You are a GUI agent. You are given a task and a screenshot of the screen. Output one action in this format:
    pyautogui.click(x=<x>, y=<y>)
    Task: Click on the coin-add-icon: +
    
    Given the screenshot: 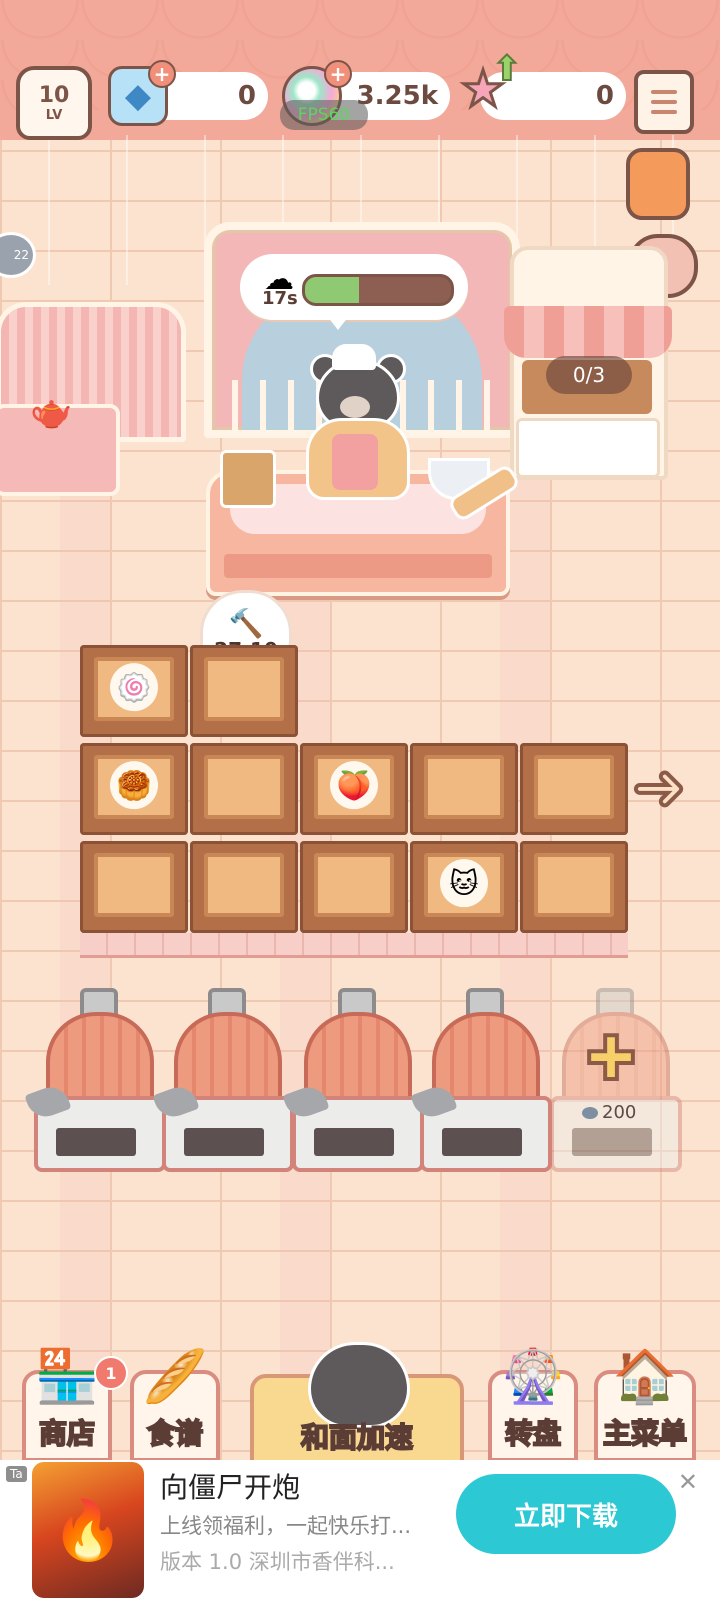 What is the action you would take?
    pyautogui.click(x=338, y=74)
    